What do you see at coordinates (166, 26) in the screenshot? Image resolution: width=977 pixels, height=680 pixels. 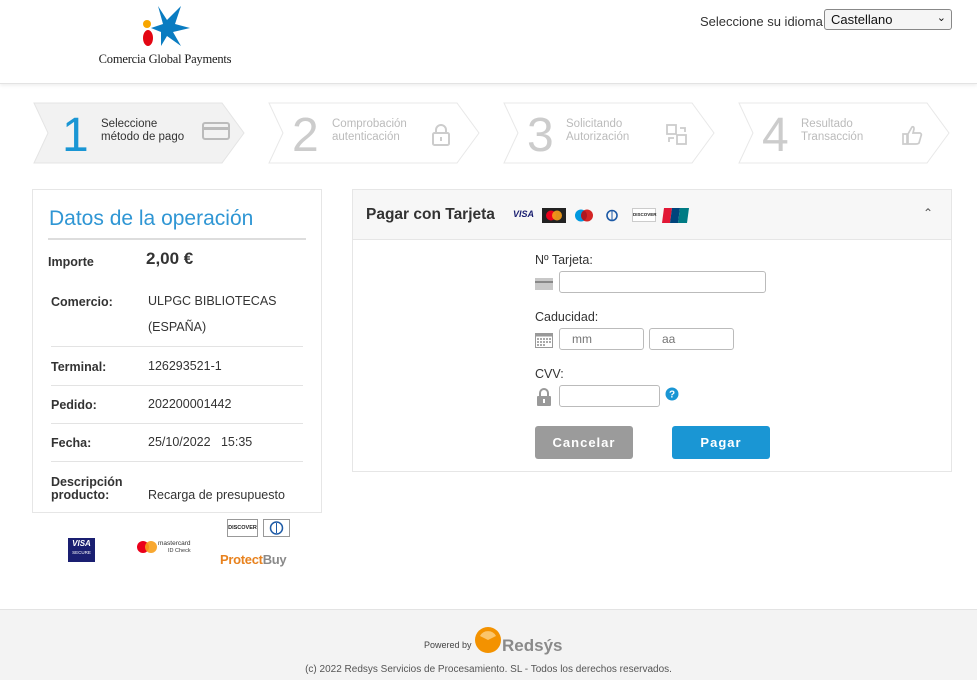 I see `star-logo-icon` at bounding box center [166, 26].